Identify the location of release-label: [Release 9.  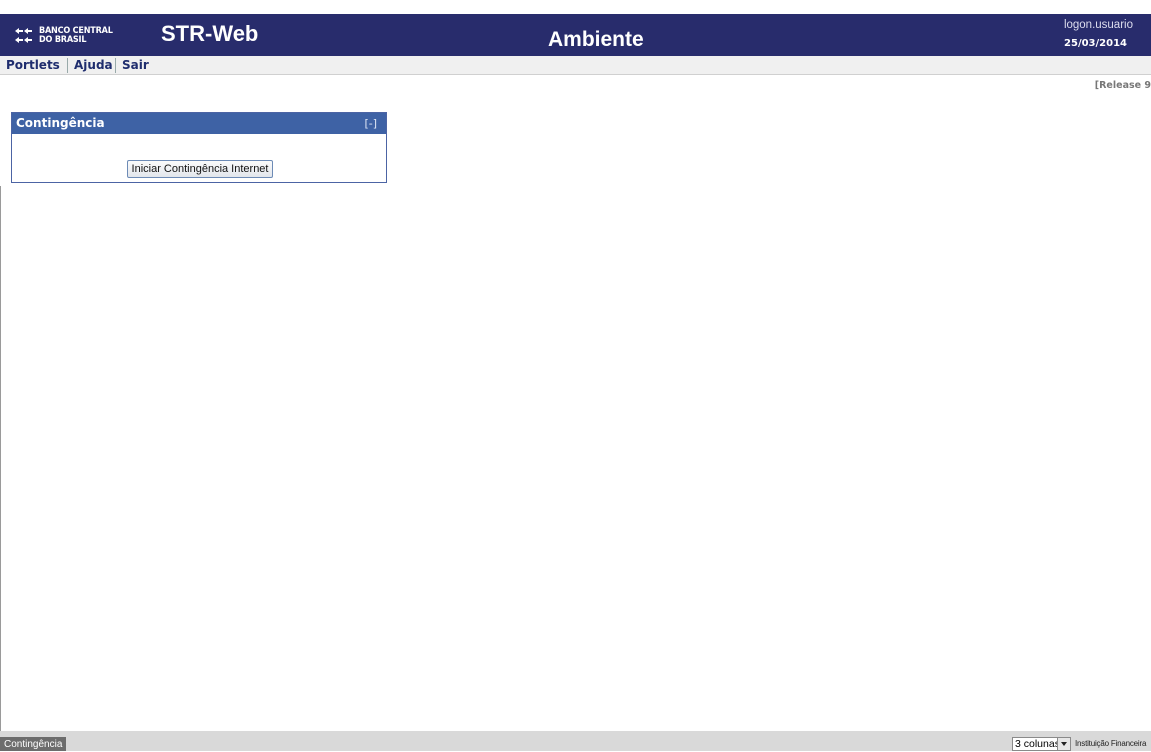
(1122, 85).